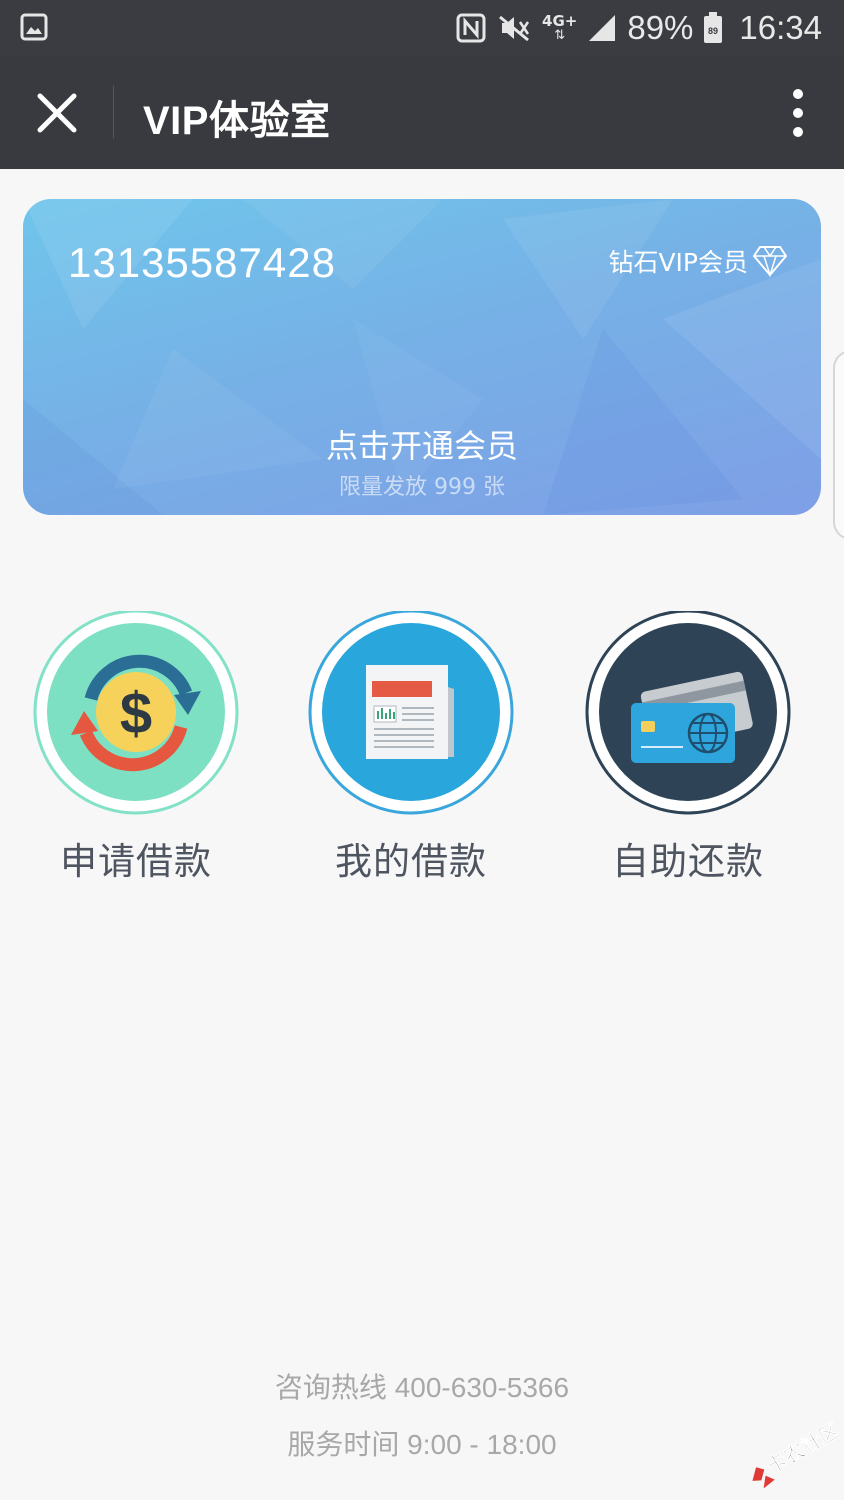  What do you see at coordinates (57, 113) in the screenshot?
I see `close-icon` at bounding box center [57, 113].